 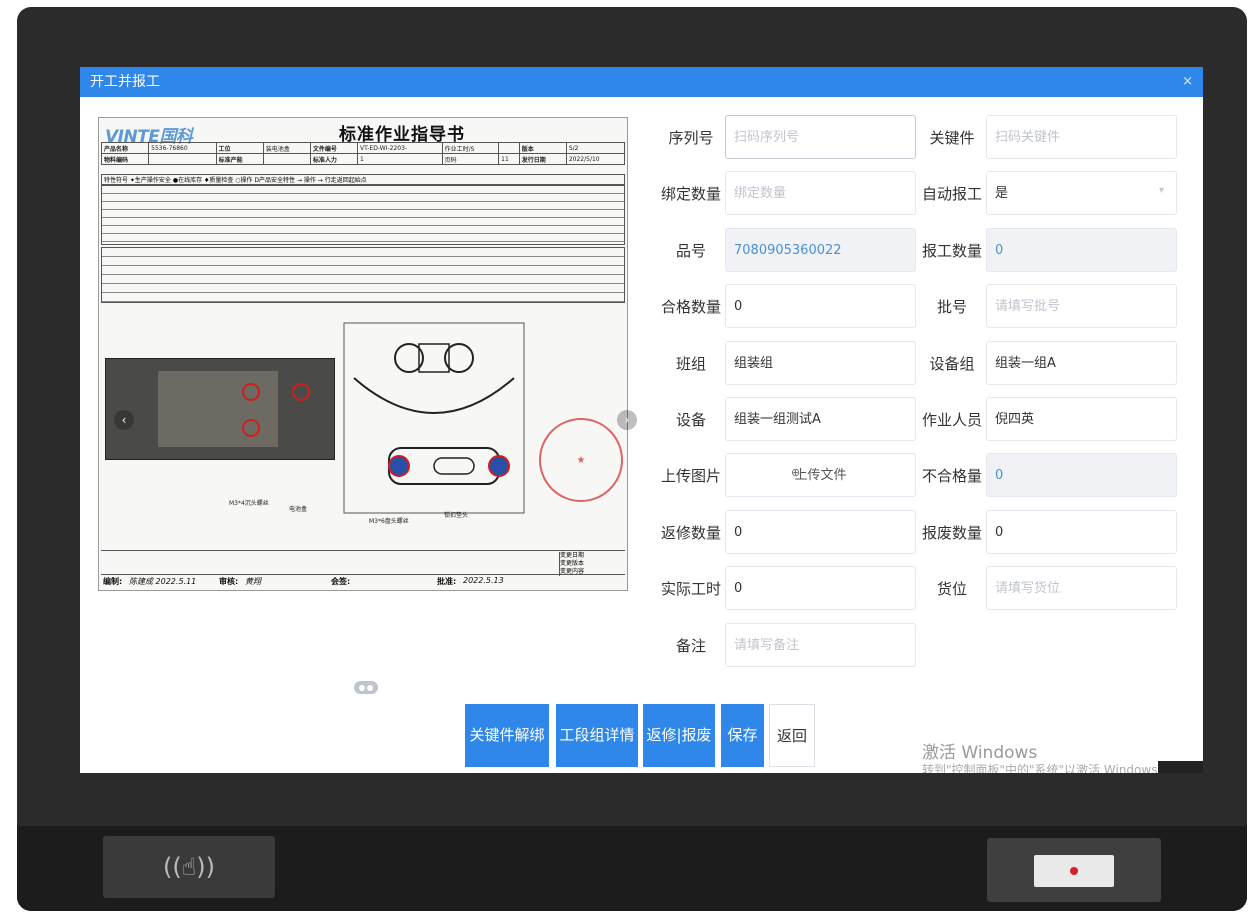 I want to click on sensor-pad, so click(x=1074, y=870).